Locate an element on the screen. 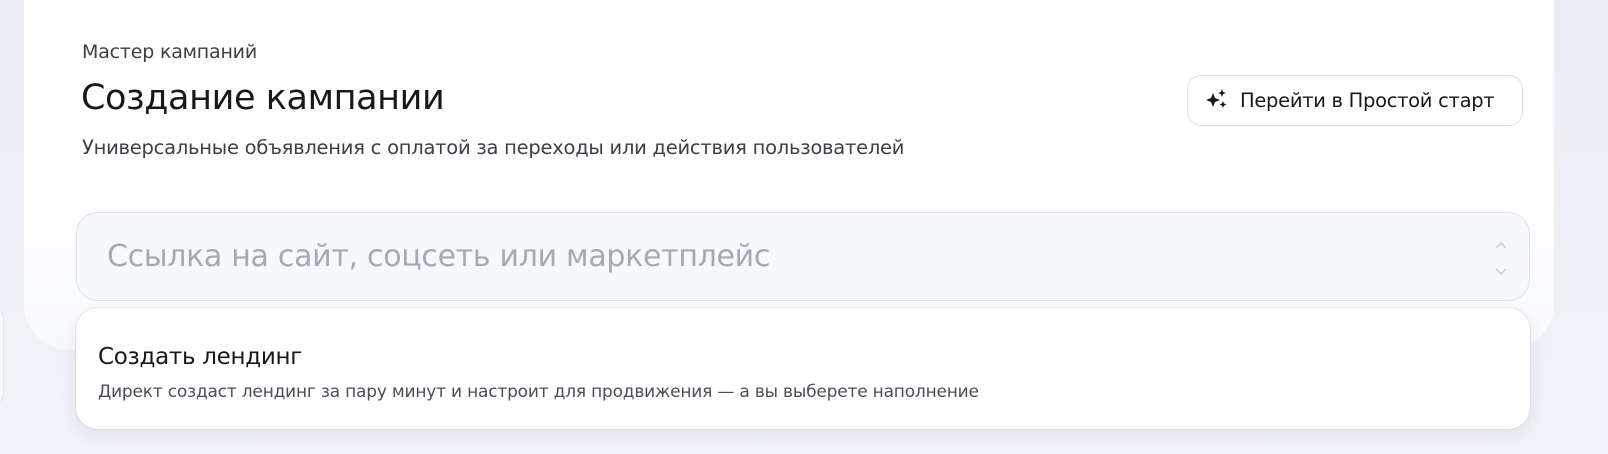  field-stepper is located at coordinates (1501, 258).